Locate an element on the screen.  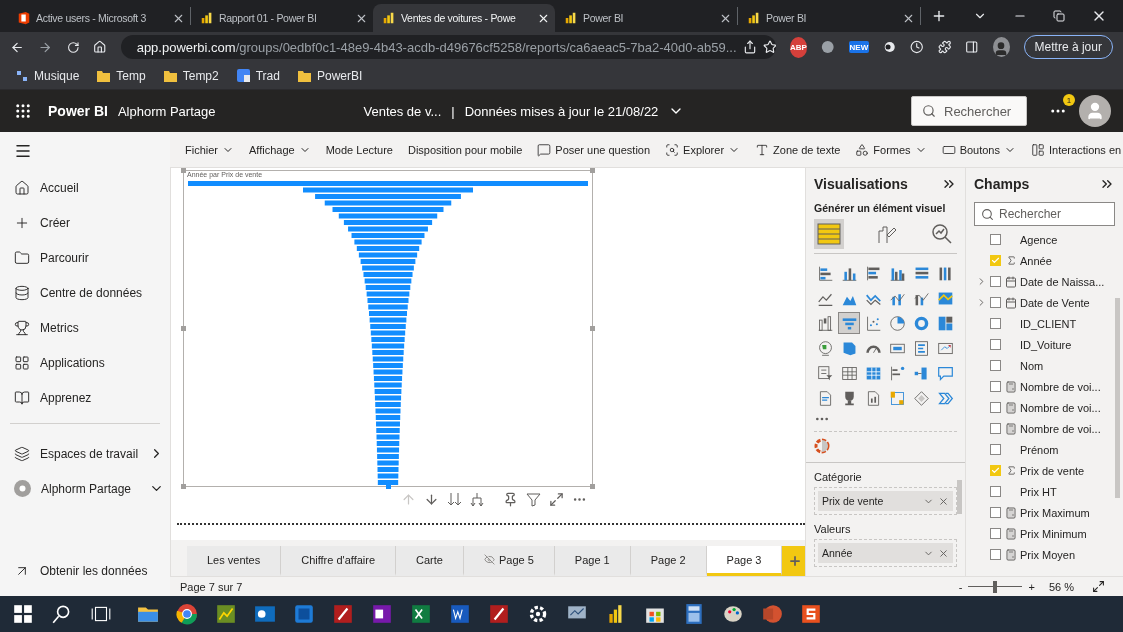
field-item: ID_Voiture is located at coordinates (1044, 344).